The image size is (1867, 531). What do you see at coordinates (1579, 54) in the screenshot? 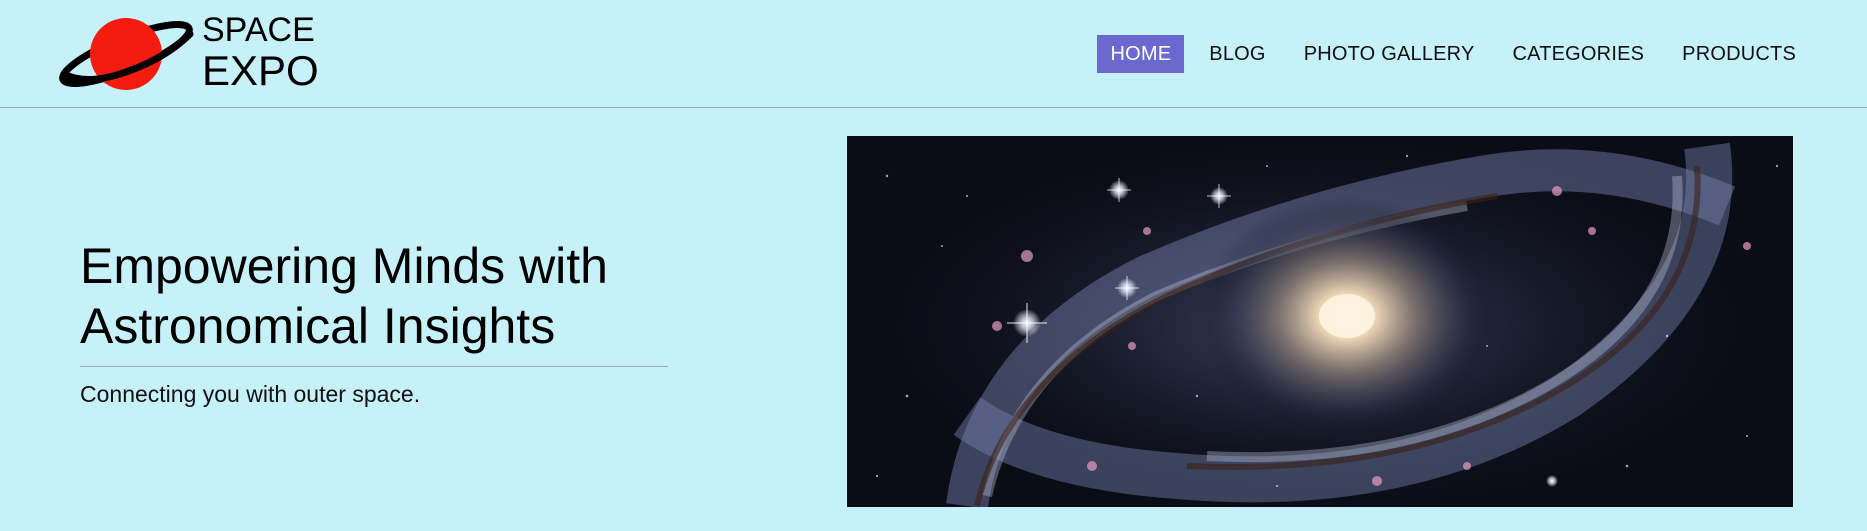
I see `nav-categories: CATEGORIES` at bounding box center [1579, 54].